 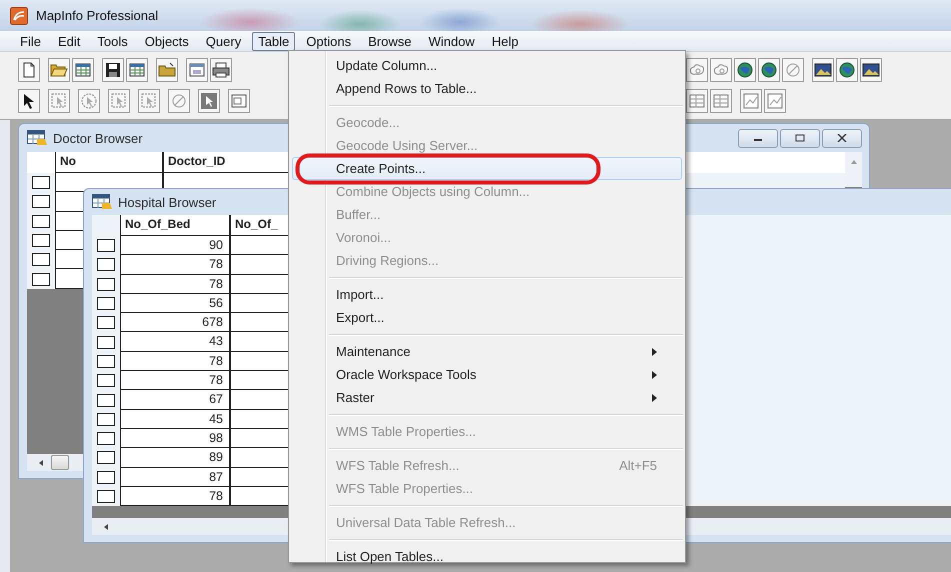 I want to click on menu-option-label: Oracle Workspace Tools, so click(x=406, y=374).